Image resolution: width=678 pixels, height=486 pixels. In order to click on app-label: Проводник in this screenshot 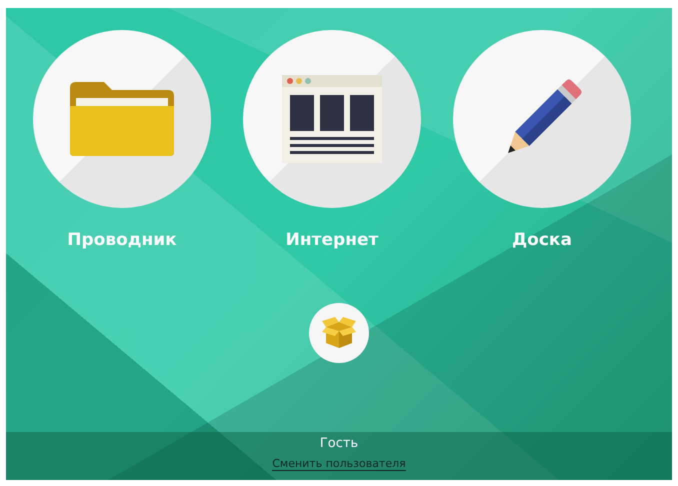, I will do `click(122, 240)`.